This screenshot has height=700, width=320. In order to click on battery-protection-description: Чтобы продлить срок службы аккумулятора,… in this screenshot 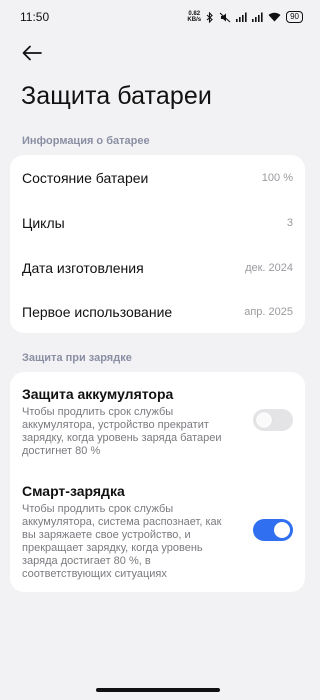, I will do `click(122, 431)`.